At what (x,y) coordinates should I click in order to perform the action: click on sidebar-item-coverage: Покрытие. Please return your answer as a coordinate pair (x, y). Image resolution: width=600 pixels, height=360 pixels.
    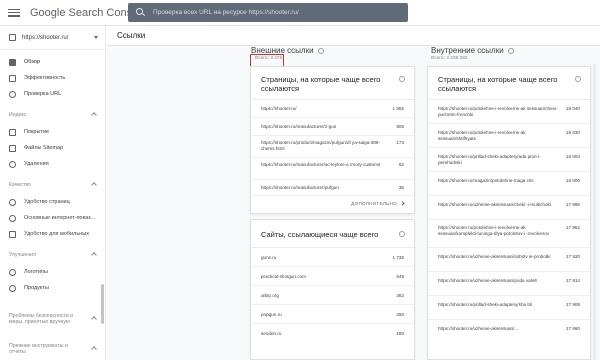
    Looking at the image, I should click on (52, 132).